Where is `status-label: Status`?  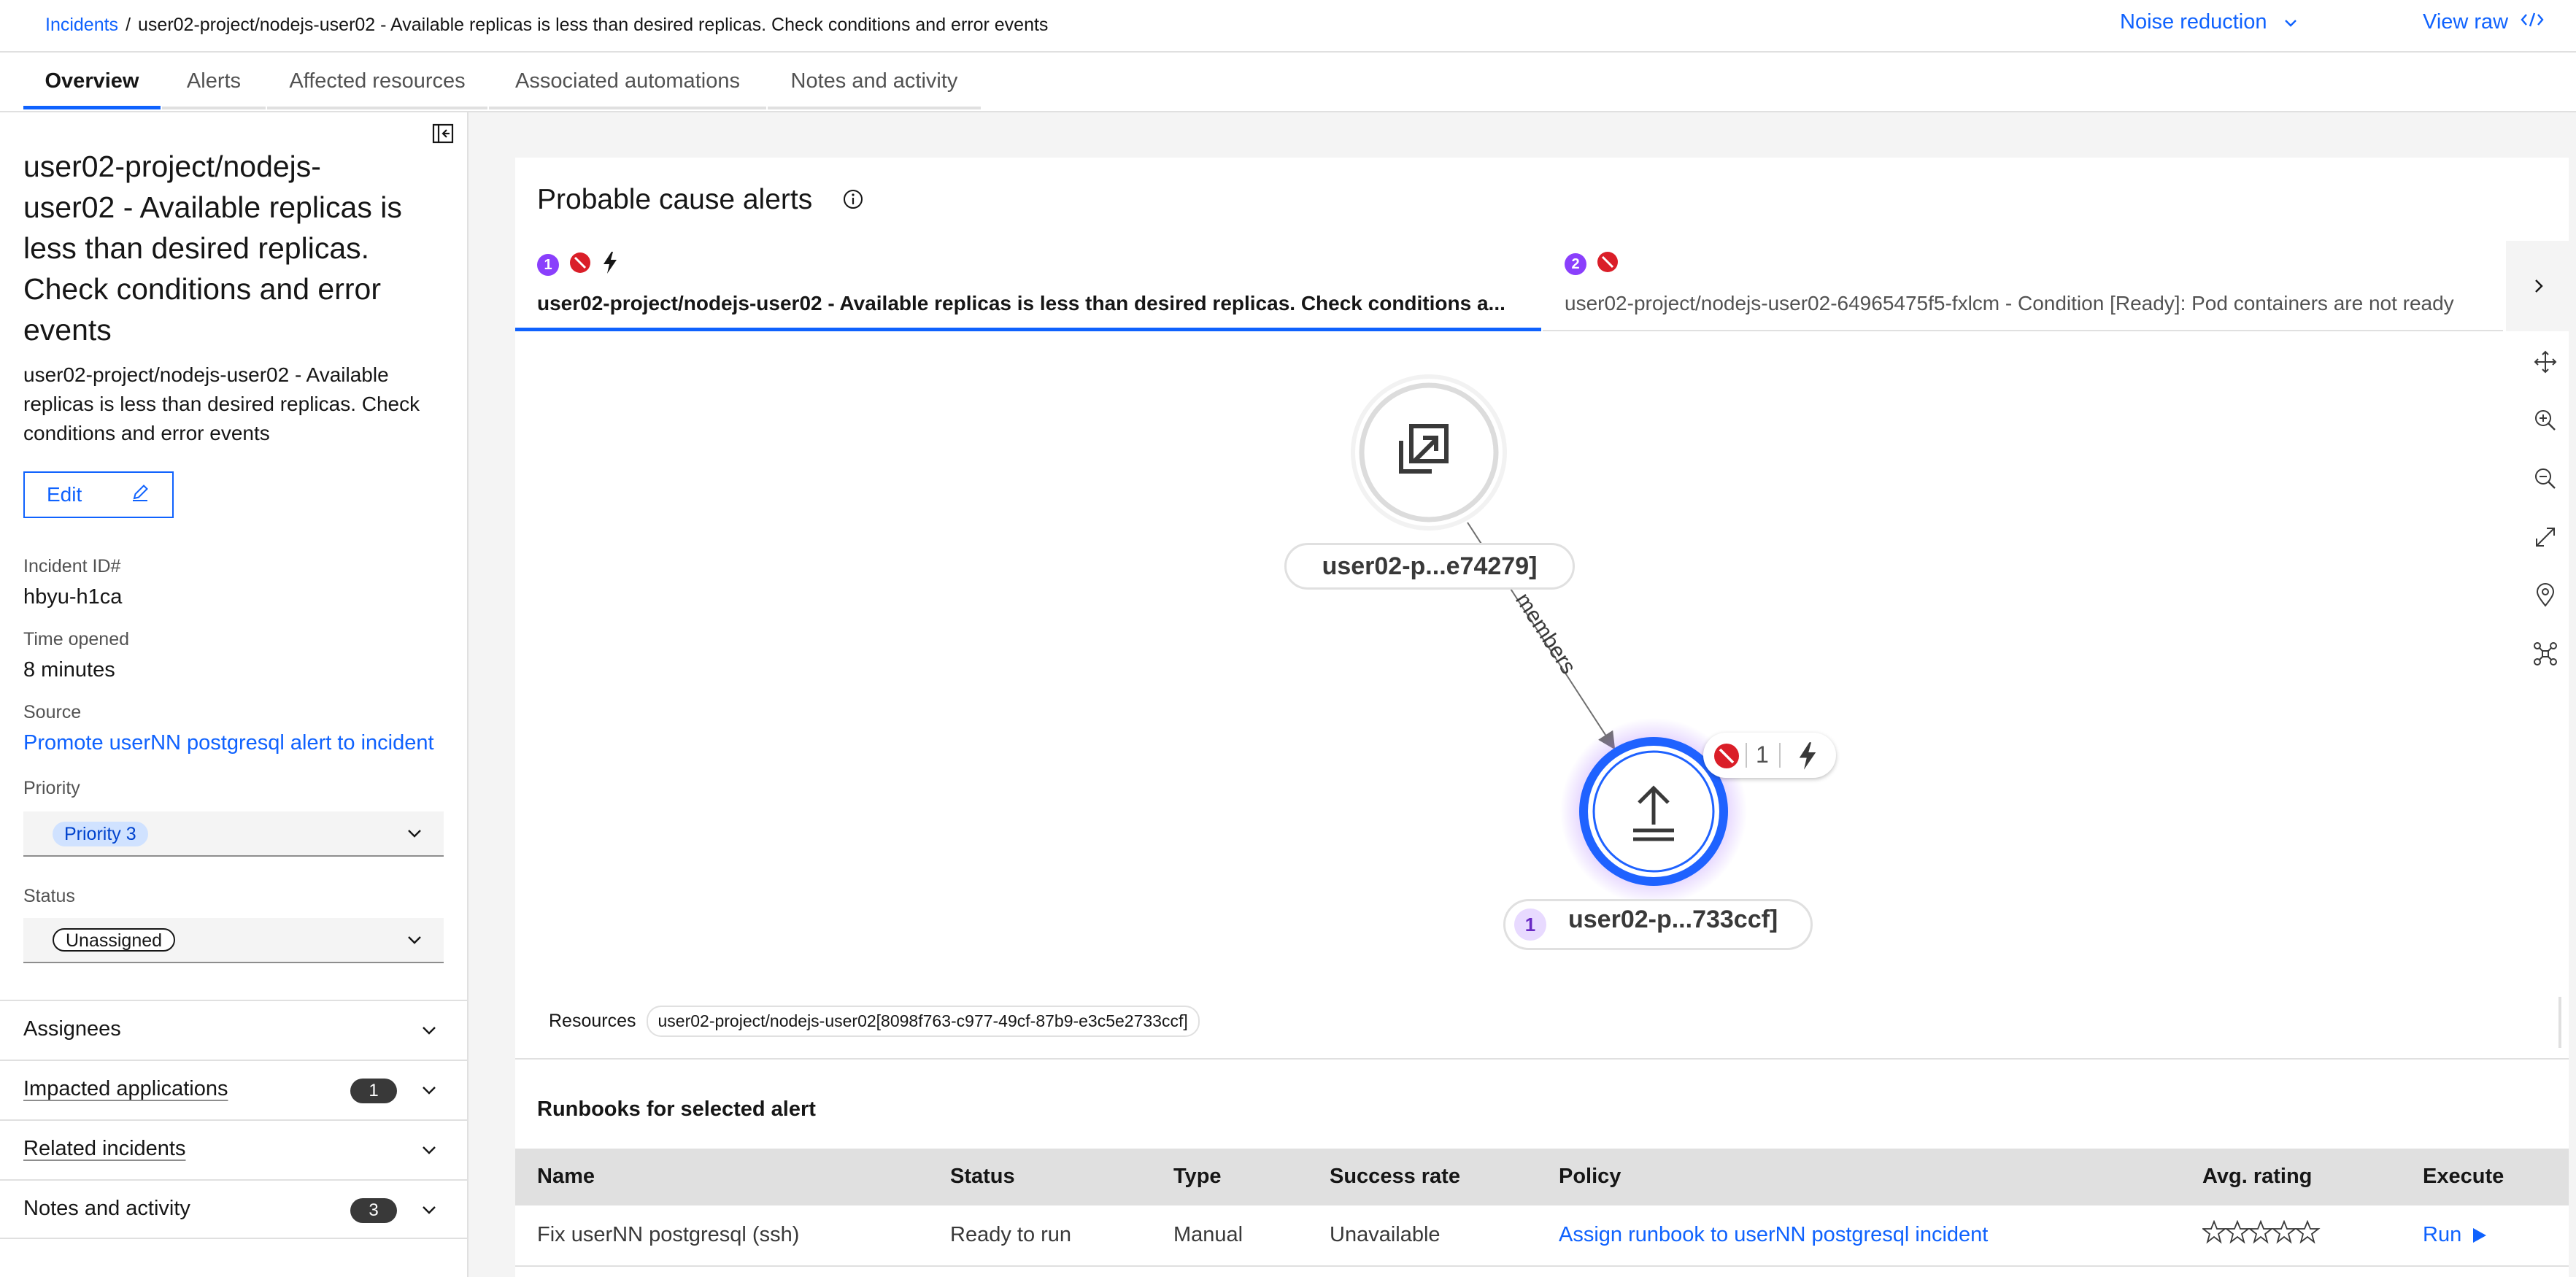 status-label: Status is located at coordinates (49, 896).